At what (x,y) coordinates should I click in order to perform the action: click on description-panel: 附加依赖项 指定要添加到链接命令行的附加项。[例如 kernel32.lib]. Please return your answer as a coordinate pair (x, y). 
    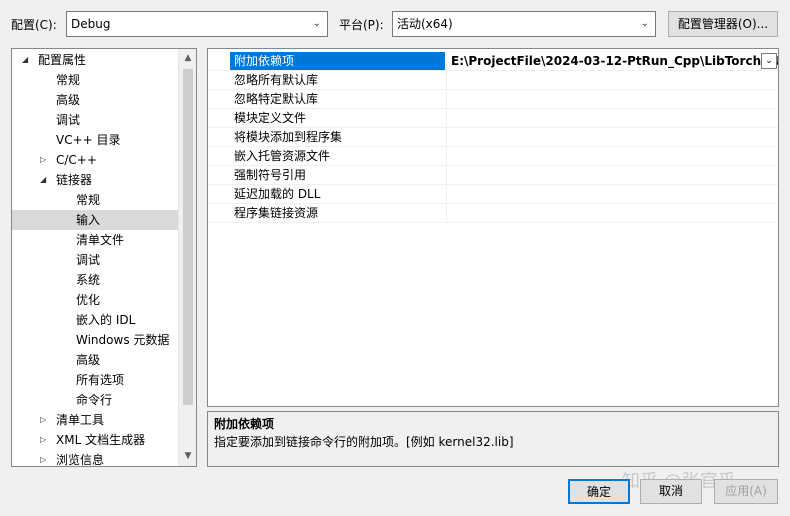
    Looking at the image, I should click on (493, 439).